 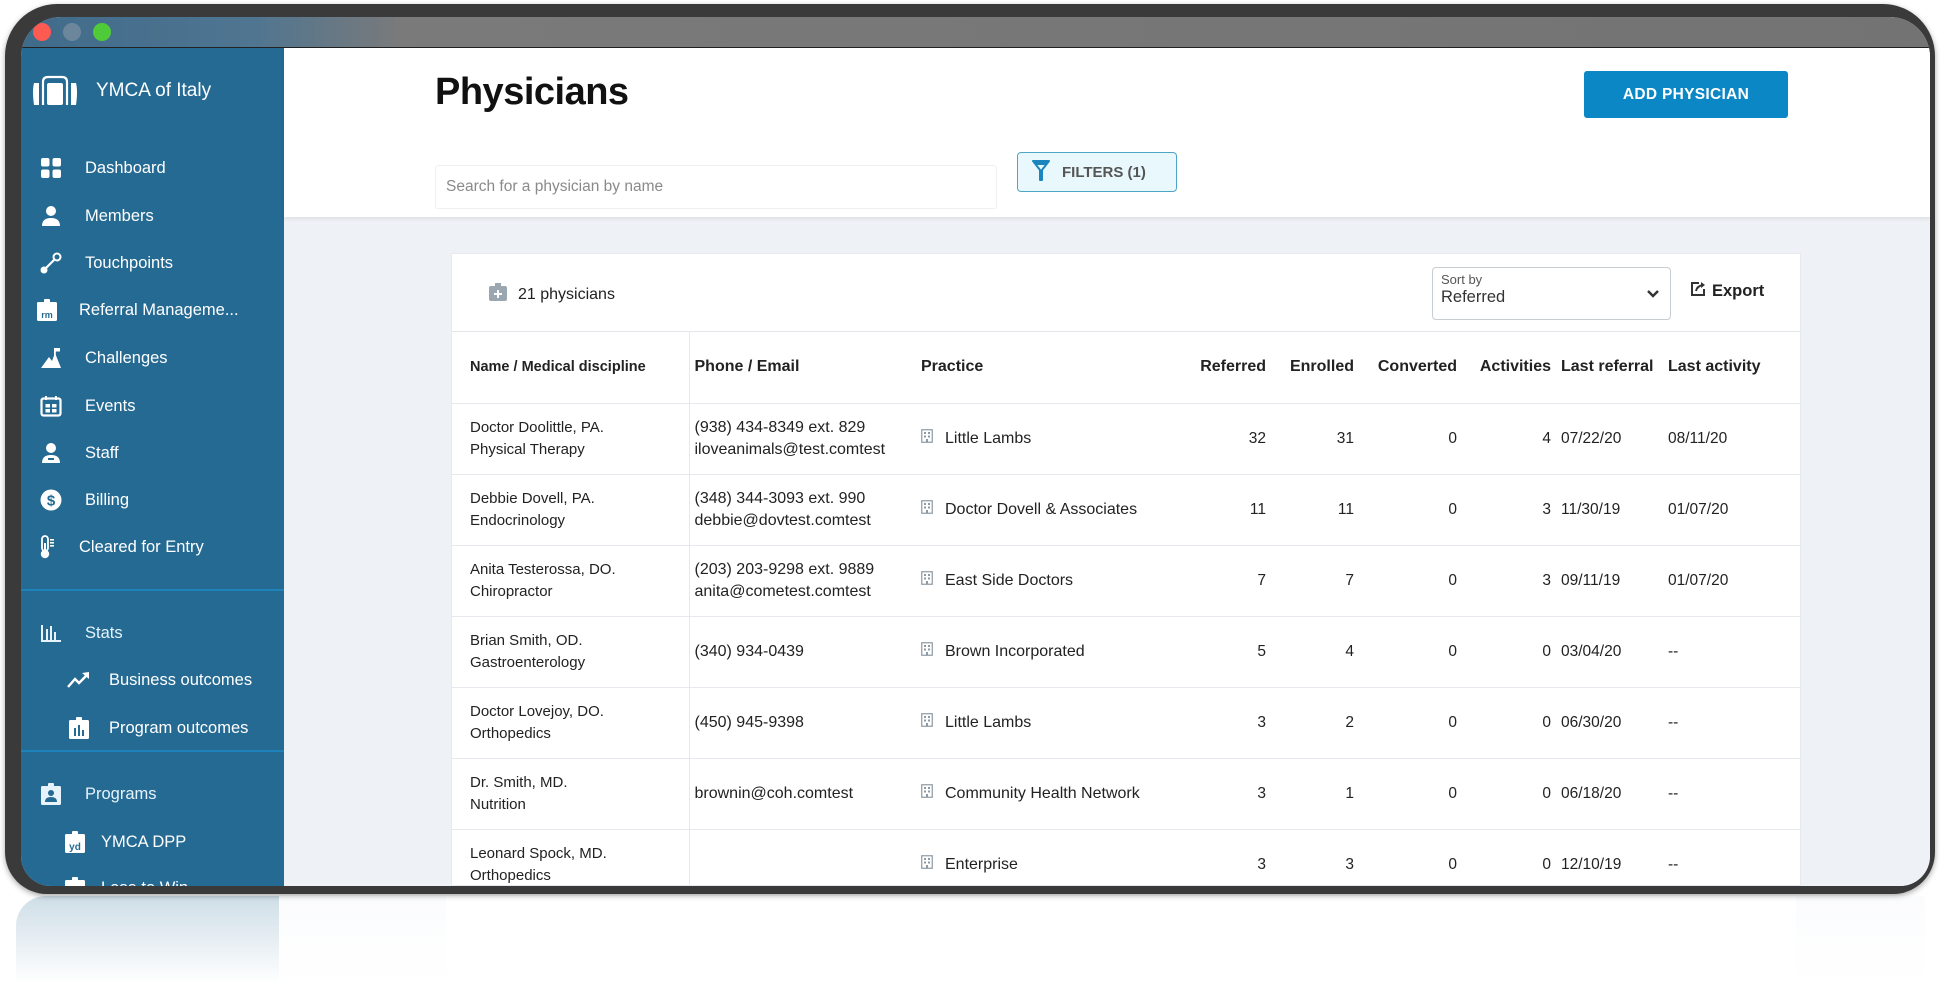 I want to click on close-window-button, so click(x=42, y=32).